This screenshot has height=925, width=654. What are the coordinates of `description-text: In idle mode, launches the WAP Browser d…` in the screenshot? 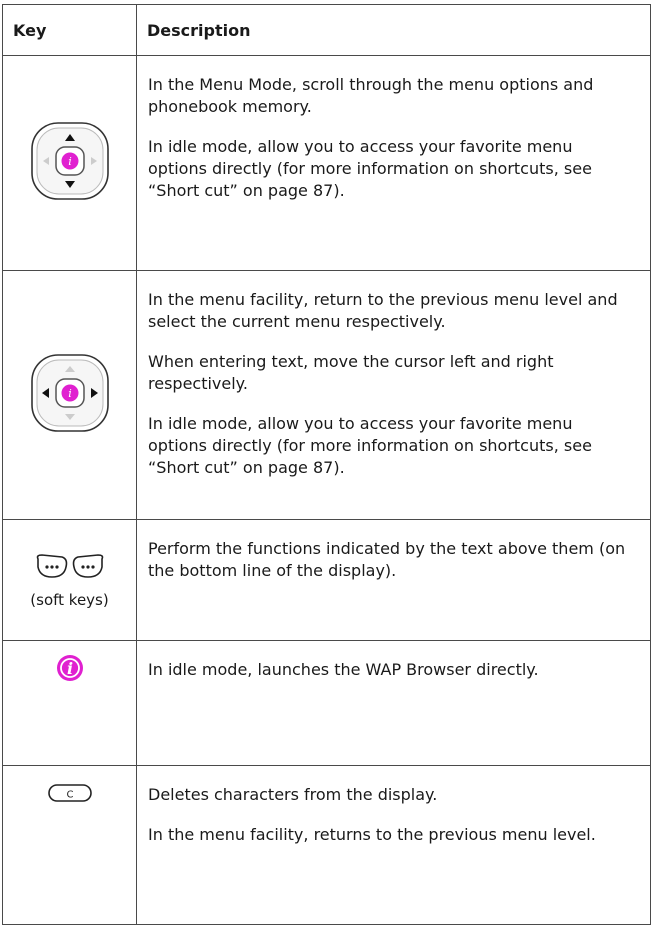 It's located at (343, 669).